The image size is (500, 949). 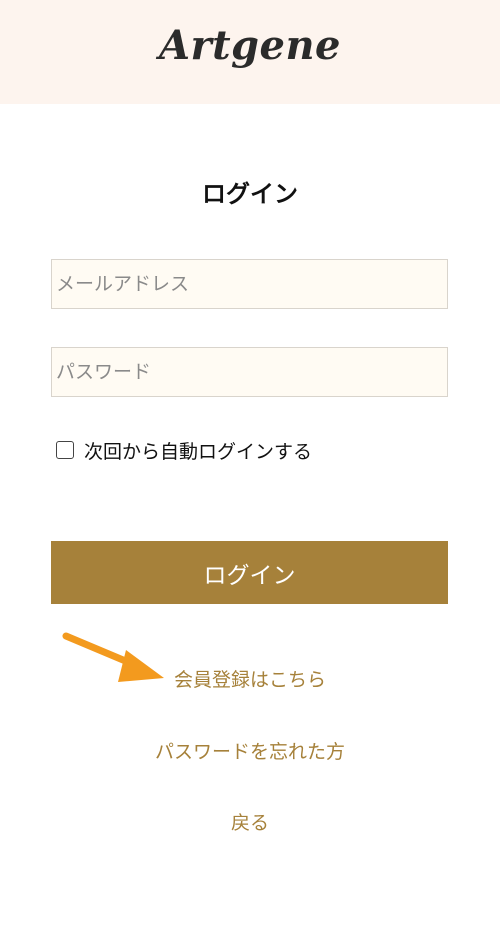 What do you see at coordinates (249, 284) in the screenshot?
I see `email-field` at bounding box center [249, 284].